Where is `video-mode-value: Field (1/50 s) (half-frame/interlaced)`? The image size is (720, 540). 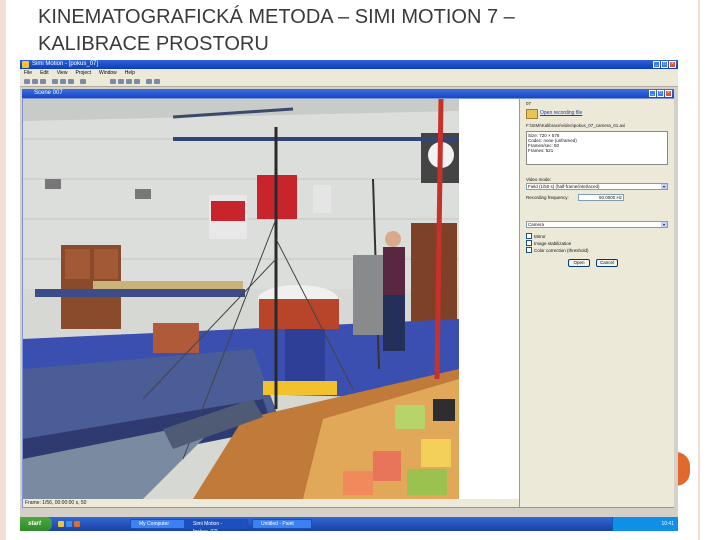
video-mode-value: Field (1/50 s) (half-frame/interlaced) is located at coordinates (564, 186).